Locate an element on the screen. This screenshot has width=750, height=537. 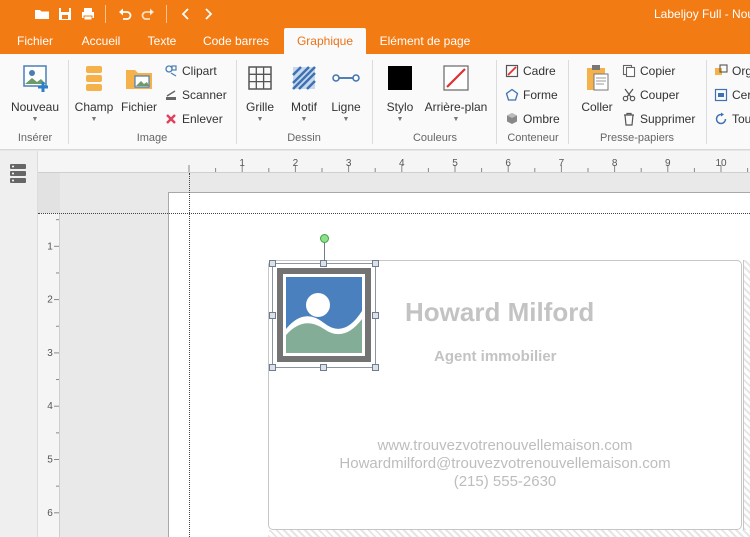
ruler-label: 7 is located at coordinates (562, 163).